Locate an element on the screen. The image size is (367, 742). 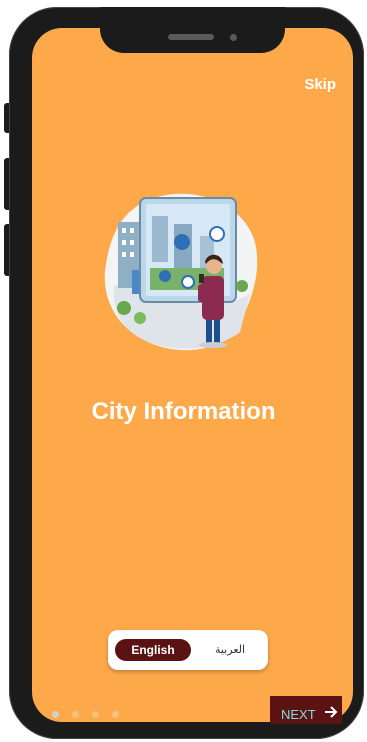
next-button: NEXT is located at coordinates (306, 710).